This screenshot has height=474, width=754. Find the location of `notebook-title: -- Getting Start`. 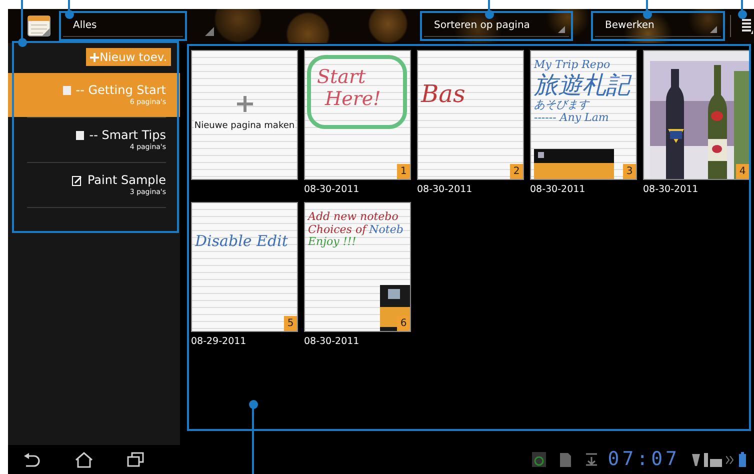

notebook-title: -- Getting Start is located at coordinates (121, 90).